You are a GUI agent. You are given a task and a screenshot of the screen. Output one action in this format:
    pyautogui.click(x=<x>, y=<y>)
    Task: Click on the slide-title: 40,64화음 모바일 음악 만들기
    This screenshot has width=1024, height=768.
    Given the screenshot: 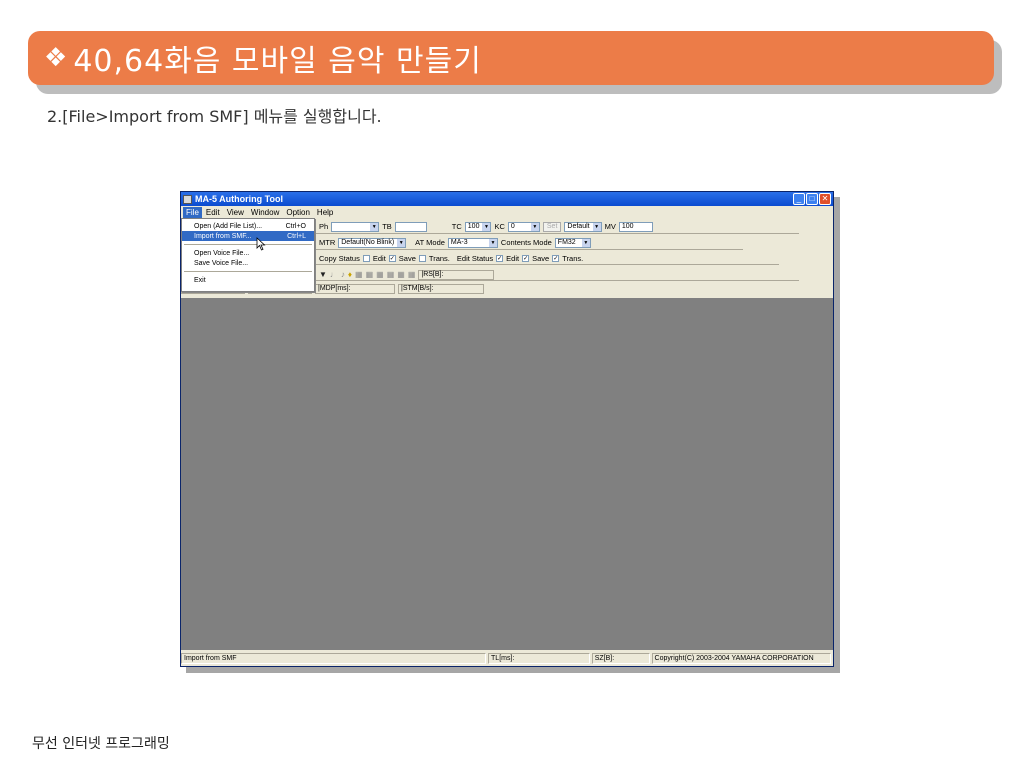 What is the action you would take?
    pyautogui.click(x=277, y=61)
    